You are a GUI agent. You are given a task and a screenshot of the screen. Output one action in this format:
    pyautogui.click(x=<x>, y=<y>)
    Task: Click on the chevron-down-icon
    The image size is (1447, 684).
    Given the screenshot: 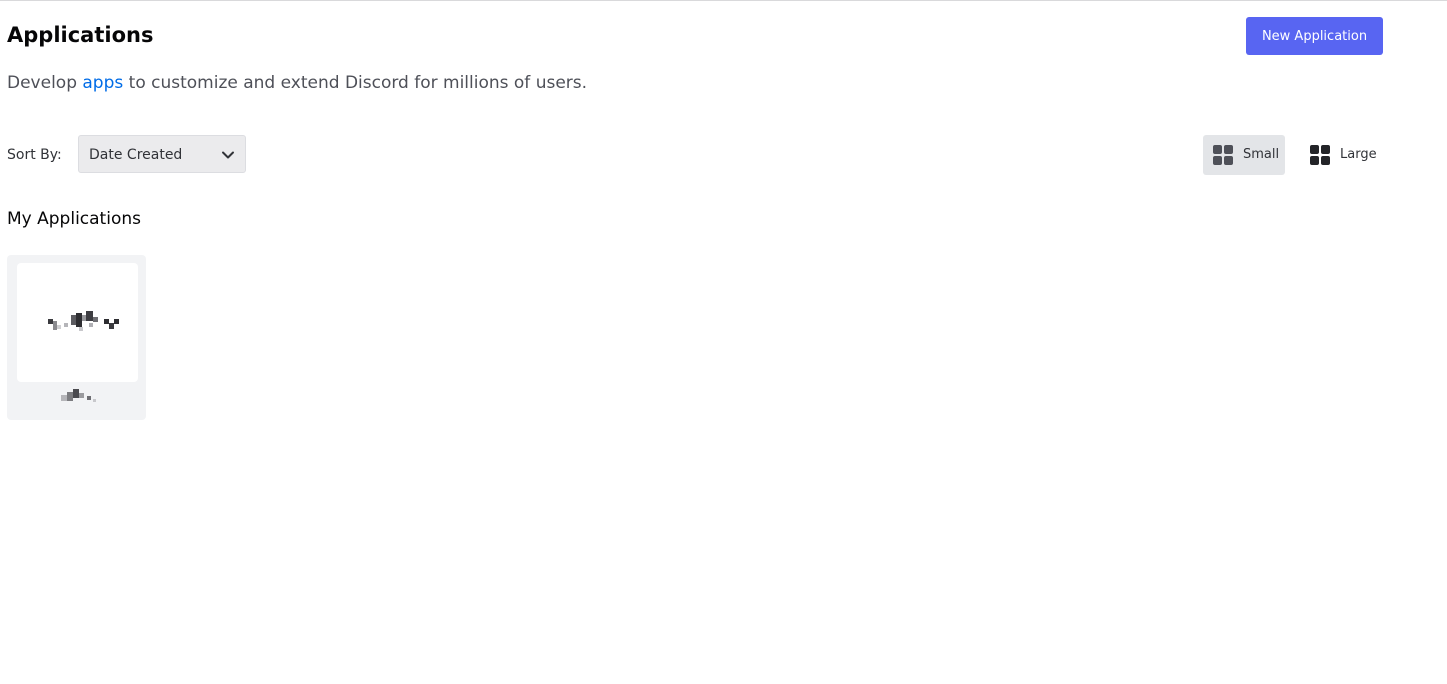 What is the action you would take?
    pyautogui.click(x=228, y=155)
    